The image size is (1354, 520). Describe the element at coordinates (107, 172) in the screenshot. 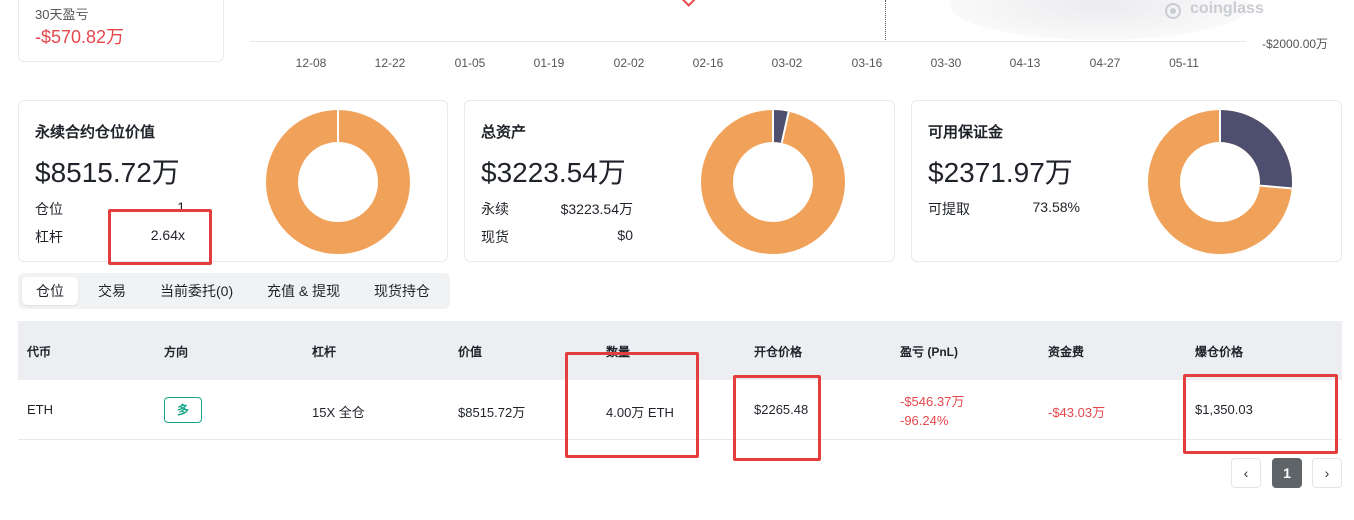

I see `perp-card-value: $8515.72万` at that location.